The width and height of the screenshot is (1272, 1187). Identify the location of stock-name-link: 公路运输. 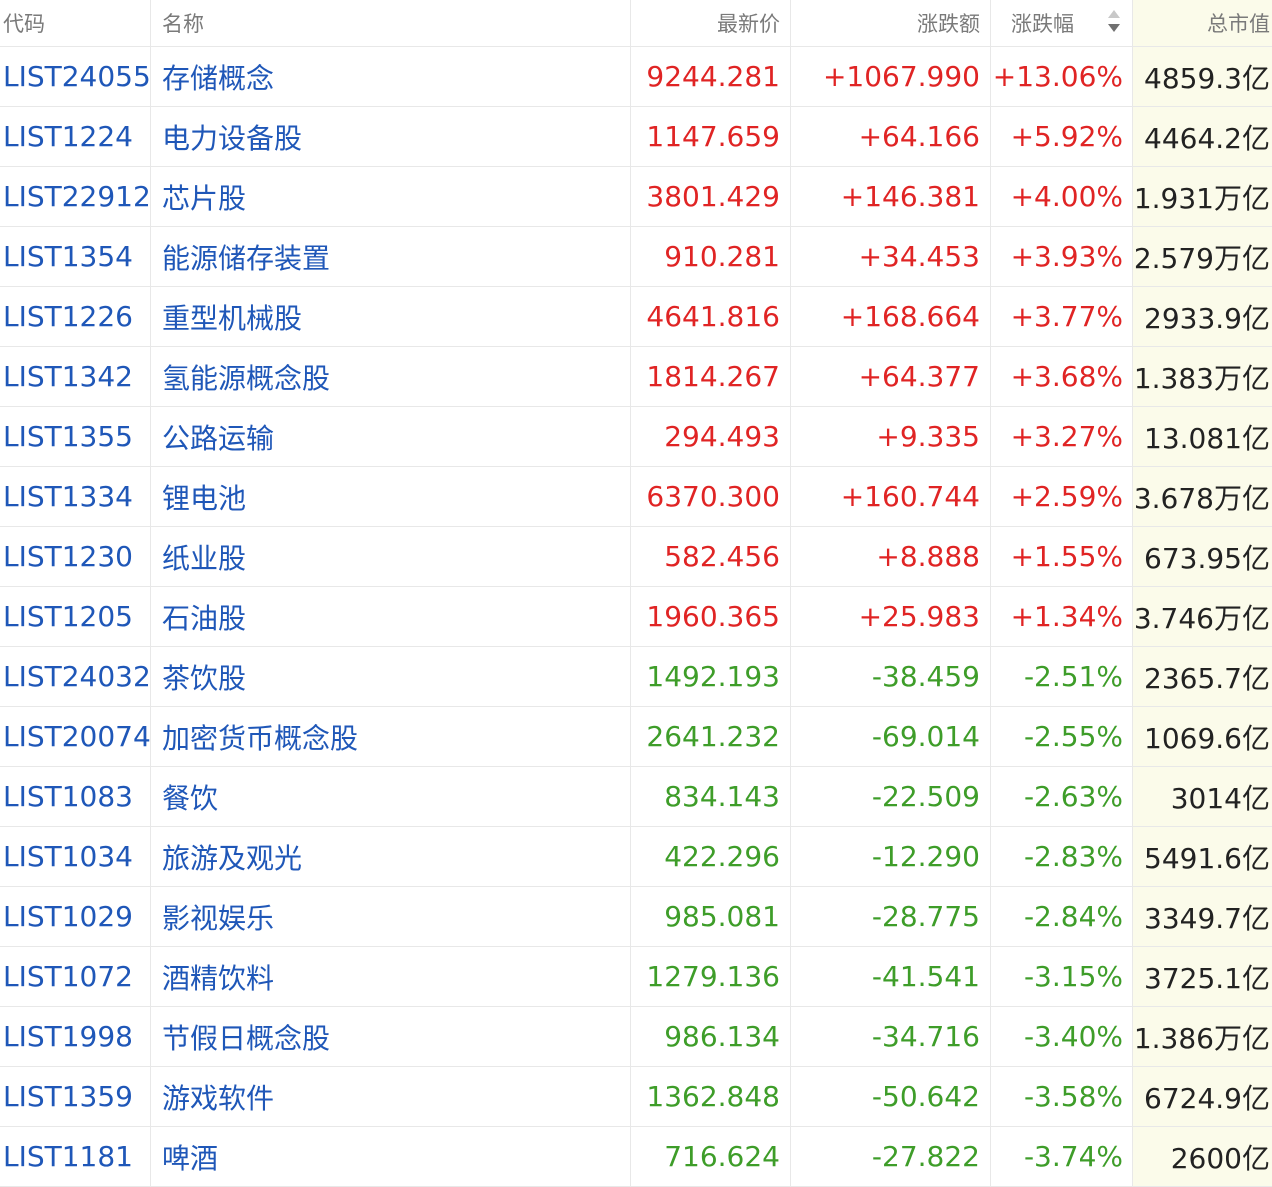
(391, 436).